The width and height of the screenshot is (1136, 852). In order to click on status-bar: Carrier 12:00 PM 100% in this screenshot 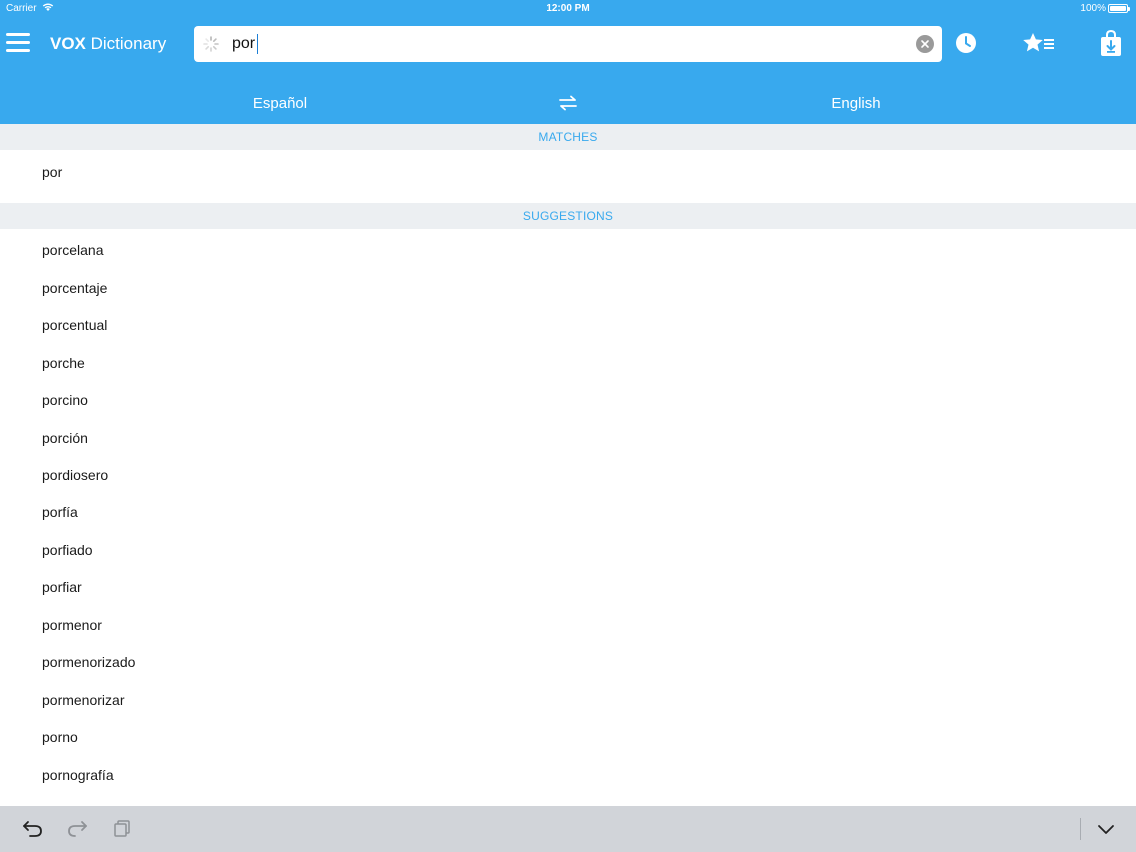, I will do `click(568, 9)`.